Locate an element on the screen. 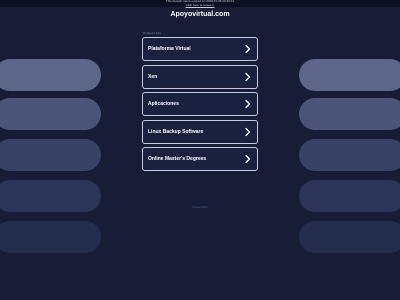  link-xen: Xen is located at coordinates (200, 76).